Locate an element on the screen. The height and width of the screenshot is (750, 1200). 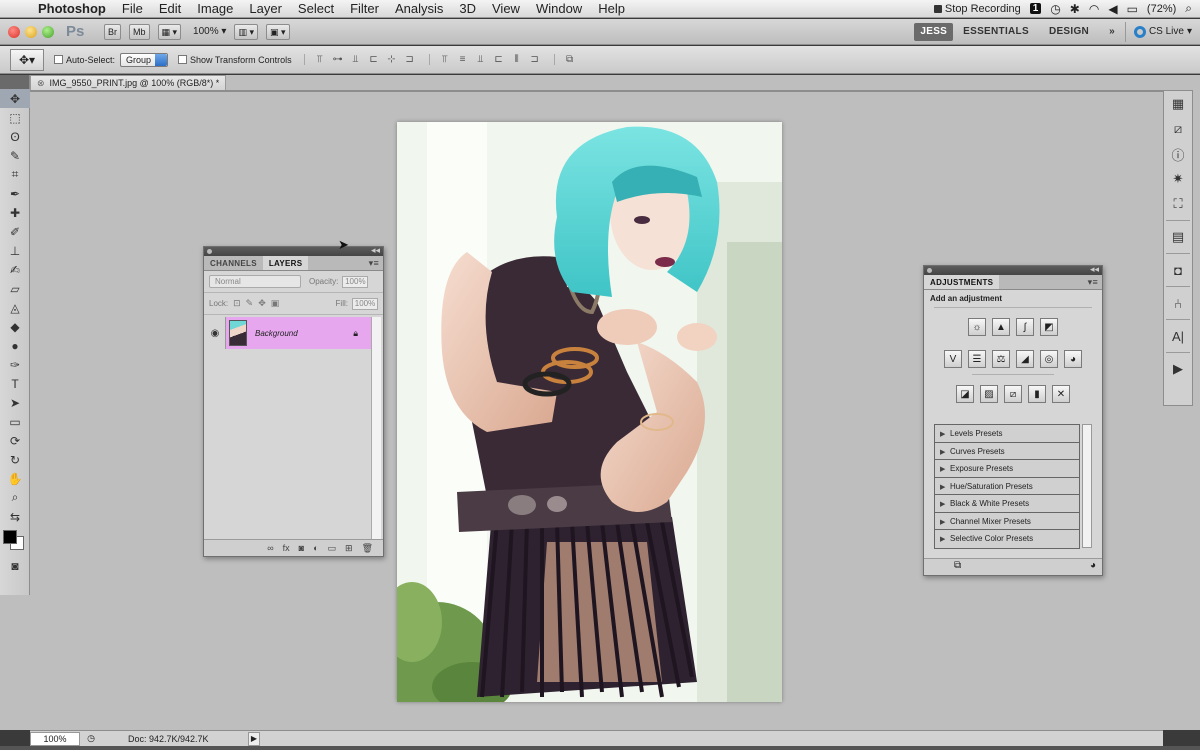
clip-to-layer-icon: ◕ is located at coordinates (1093, 565).